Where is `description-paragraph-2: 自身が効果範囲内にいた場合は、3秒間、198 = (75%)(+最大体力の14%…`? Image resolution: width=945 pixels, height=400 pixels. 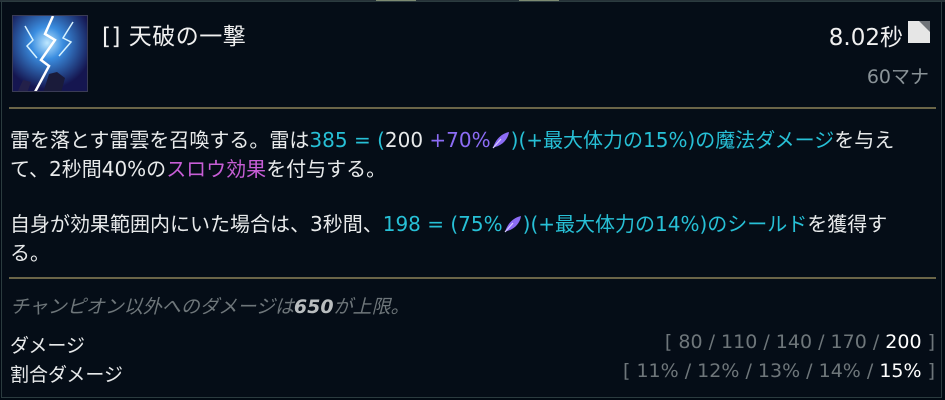 description-paragraph-2: 自身が効果範囲内にいた場合は、3秒間、198 = (75%)(+最大体力の14%… is located at coordinates (449, 238).